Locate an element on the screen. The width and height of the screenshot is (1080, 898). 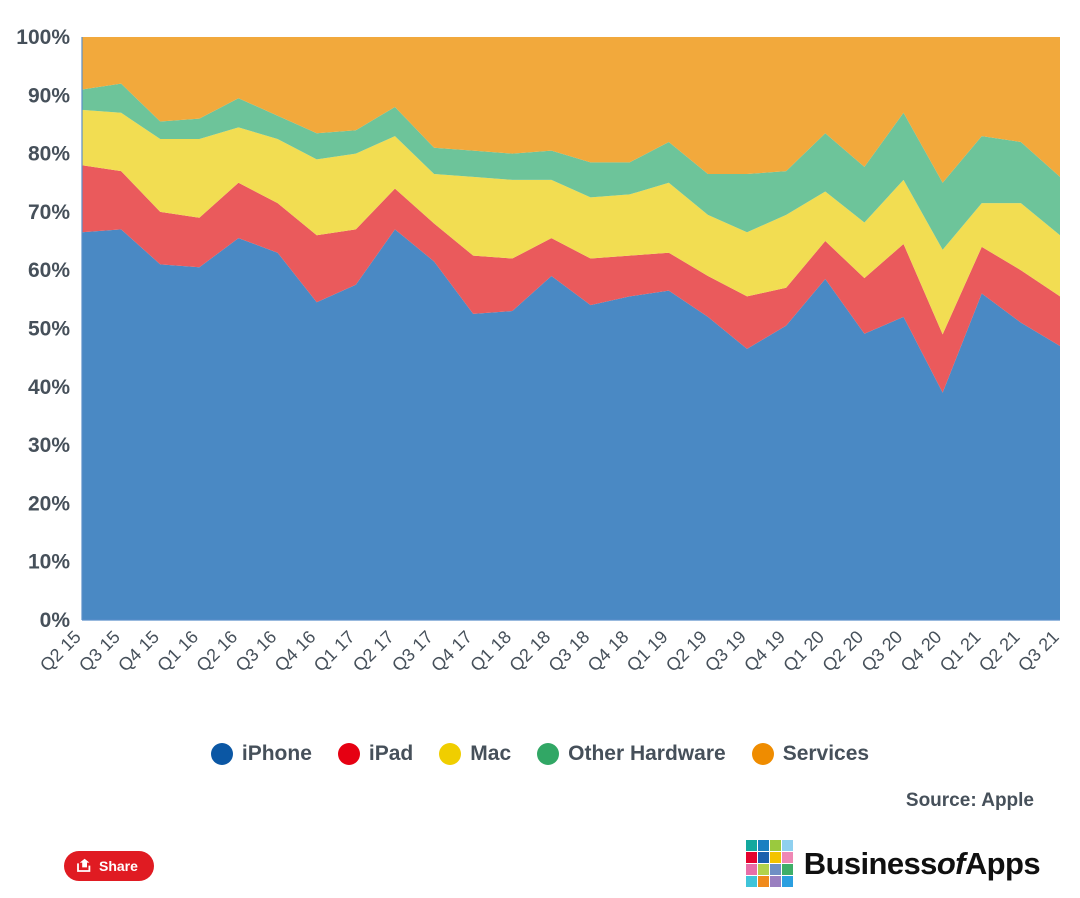
brand-word-apps: Apps is located at coordinates (1002, 863).